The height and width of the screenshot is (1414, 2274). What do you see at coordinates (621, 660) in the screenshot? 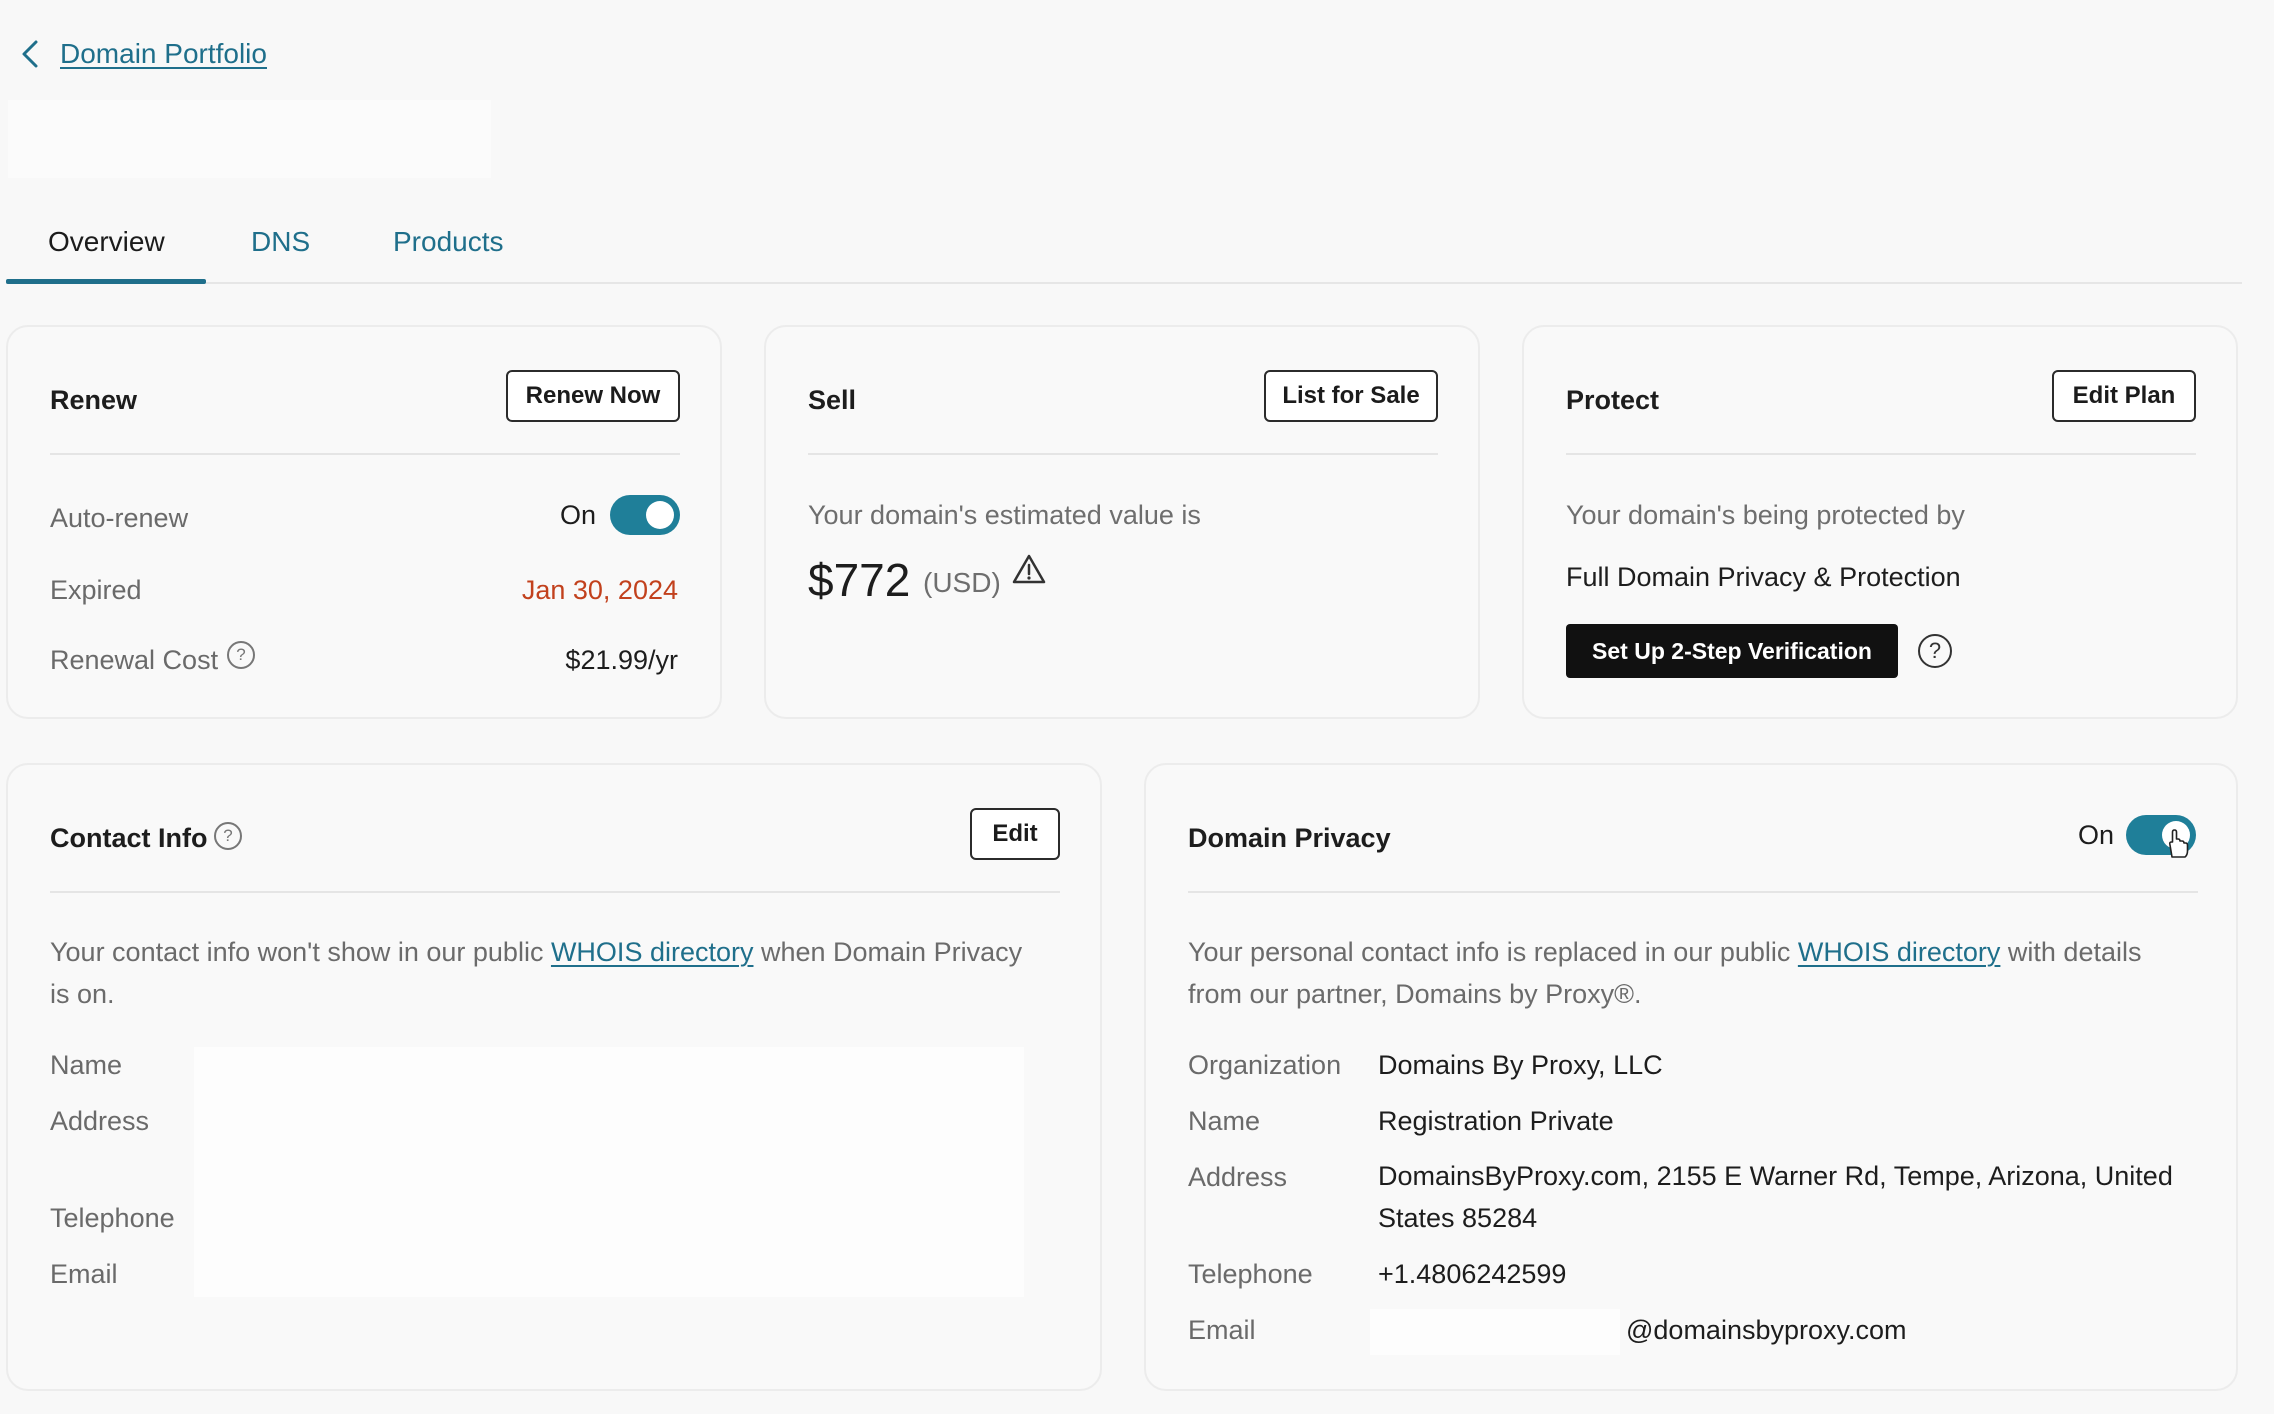
I see `renewal-cost-value: $21.99/yr` at bounding box center [621, 660].